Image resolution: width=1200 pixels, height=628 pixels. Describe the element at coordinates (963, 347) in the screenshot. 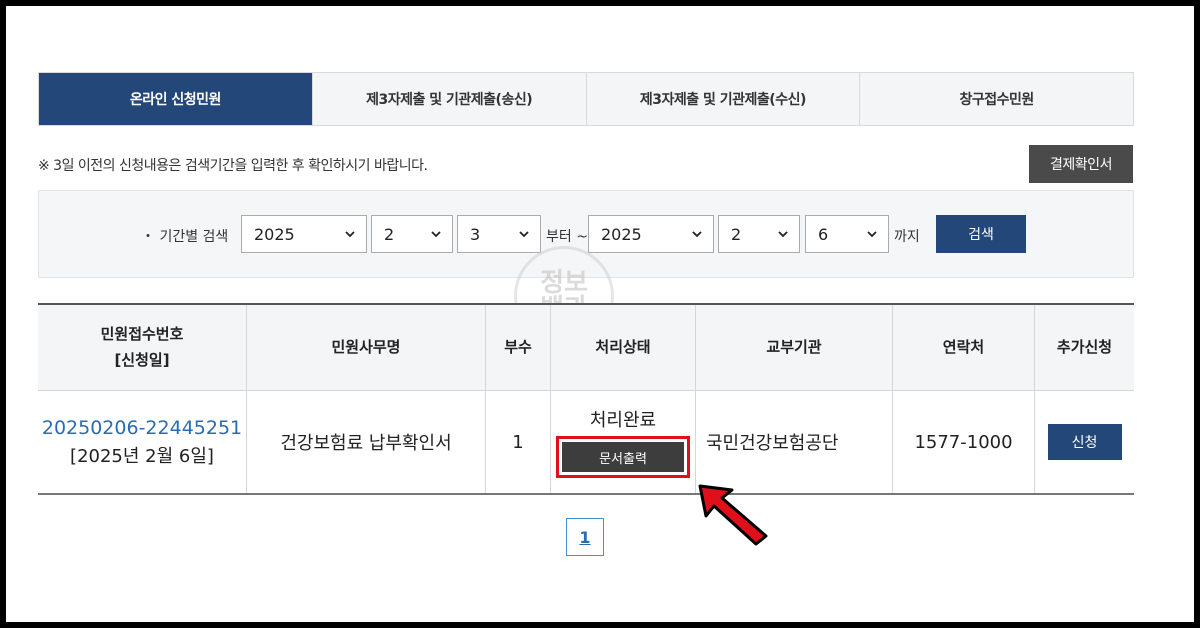

I see `header-contact: 연락처` at that location.